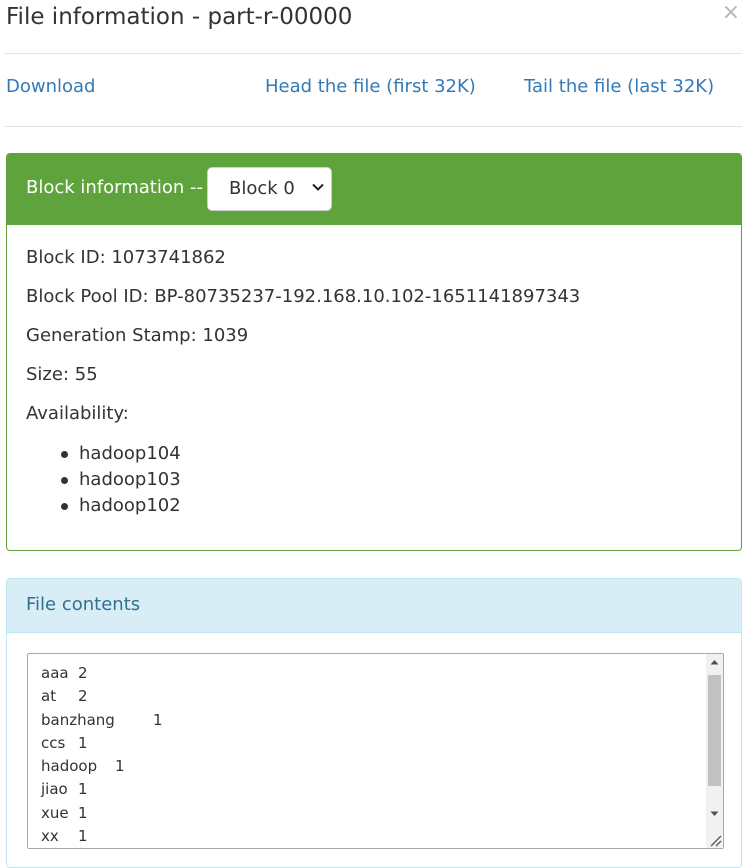 Image resolution: width=742 pixels, height=868 pixels. What do you see at coordinates (50, 836) in the screenshot?
I see `content-word: xx` at bounding box center [50, 836].